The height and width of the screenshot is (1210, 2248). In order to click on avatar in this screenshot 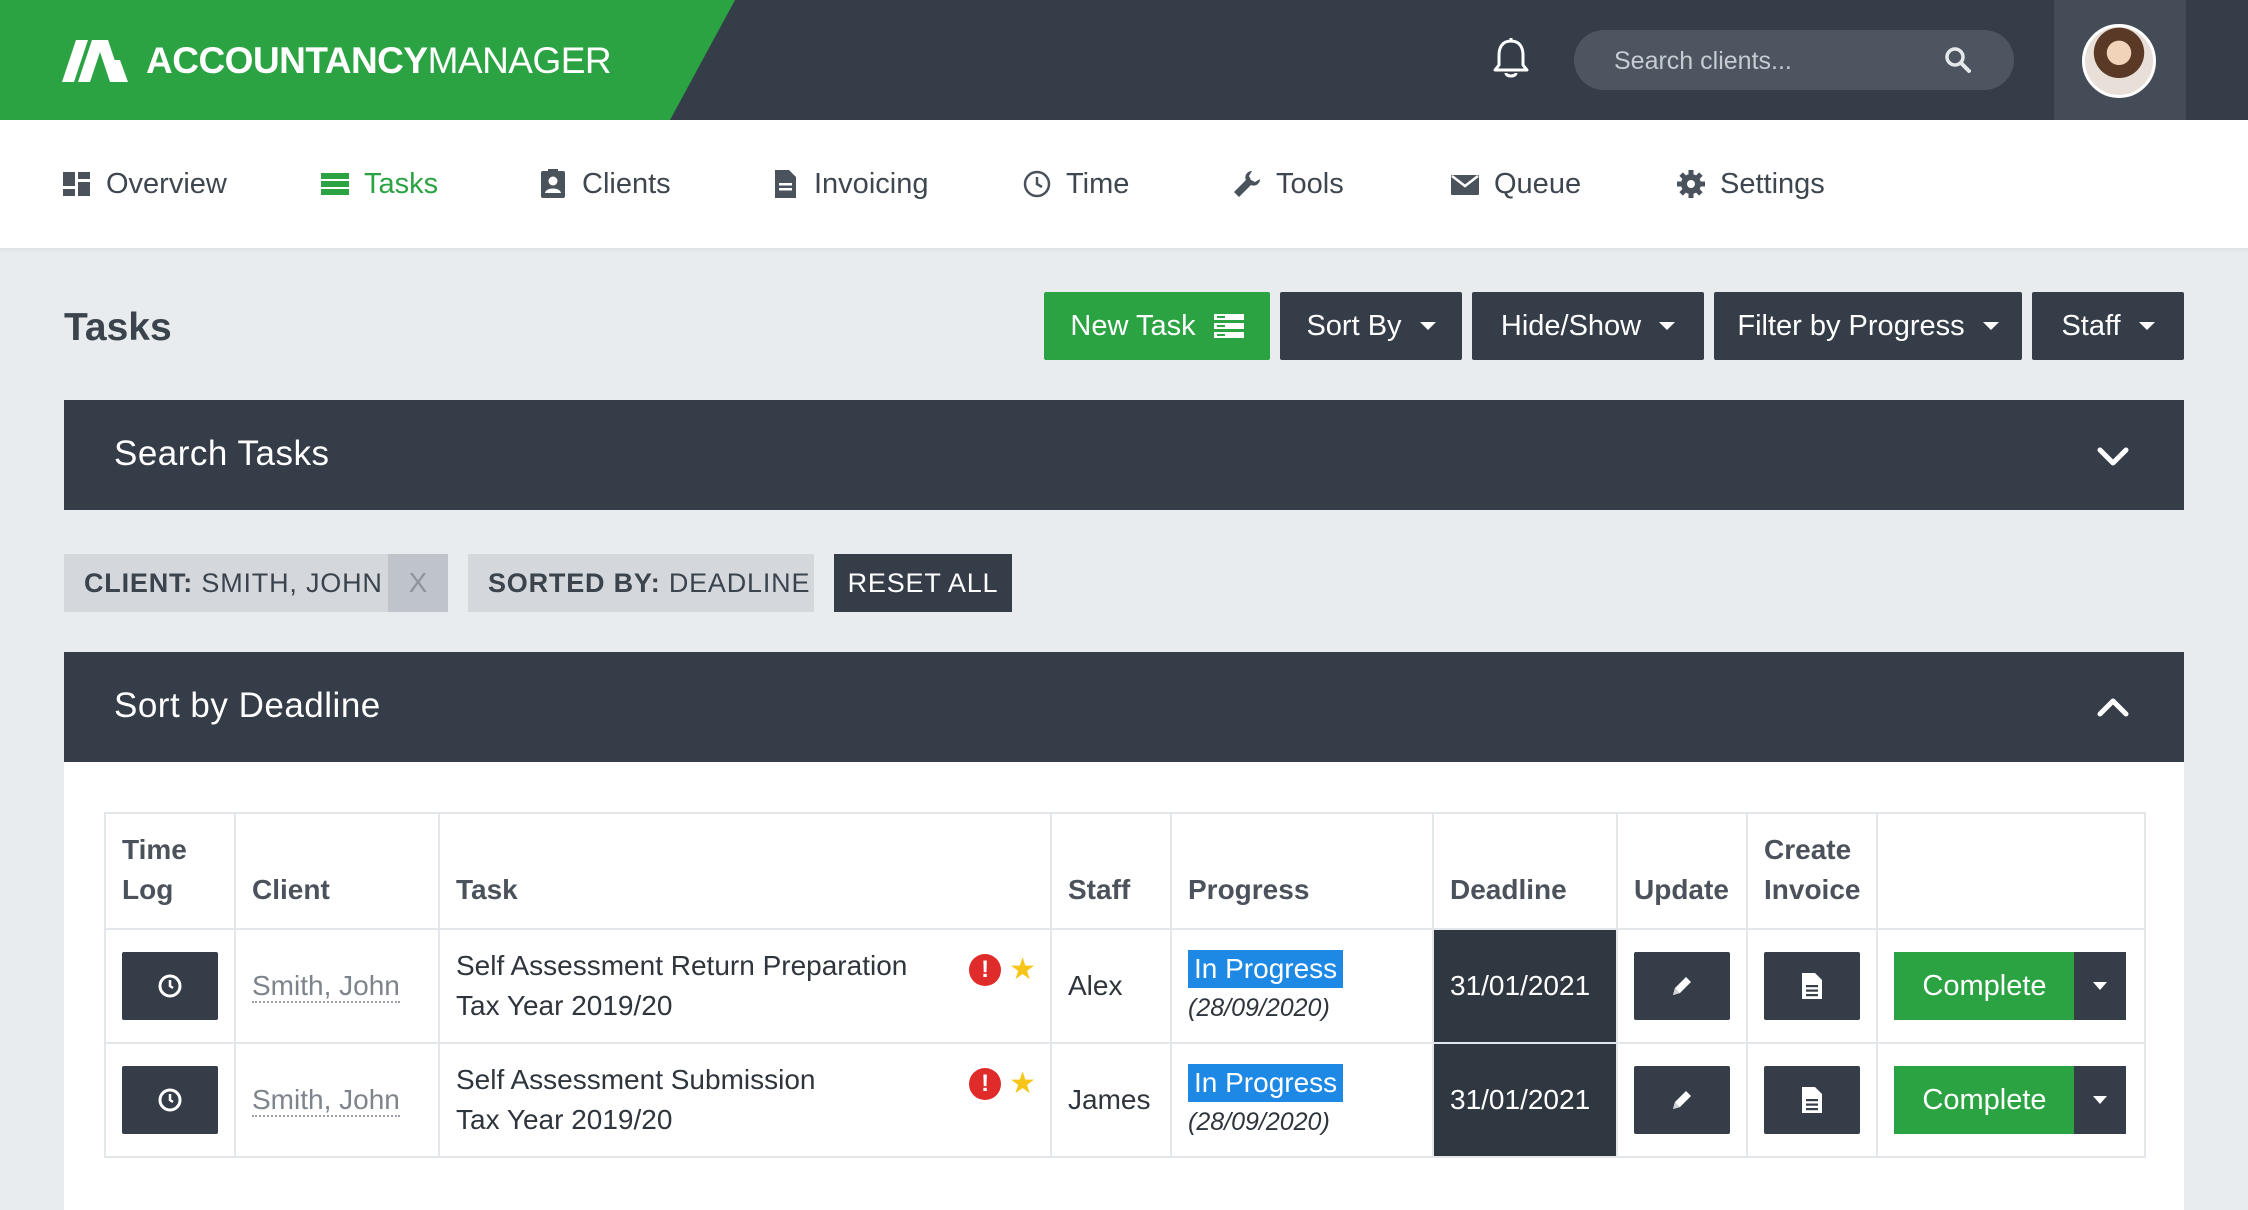, I will do `click(2119, 61)`.